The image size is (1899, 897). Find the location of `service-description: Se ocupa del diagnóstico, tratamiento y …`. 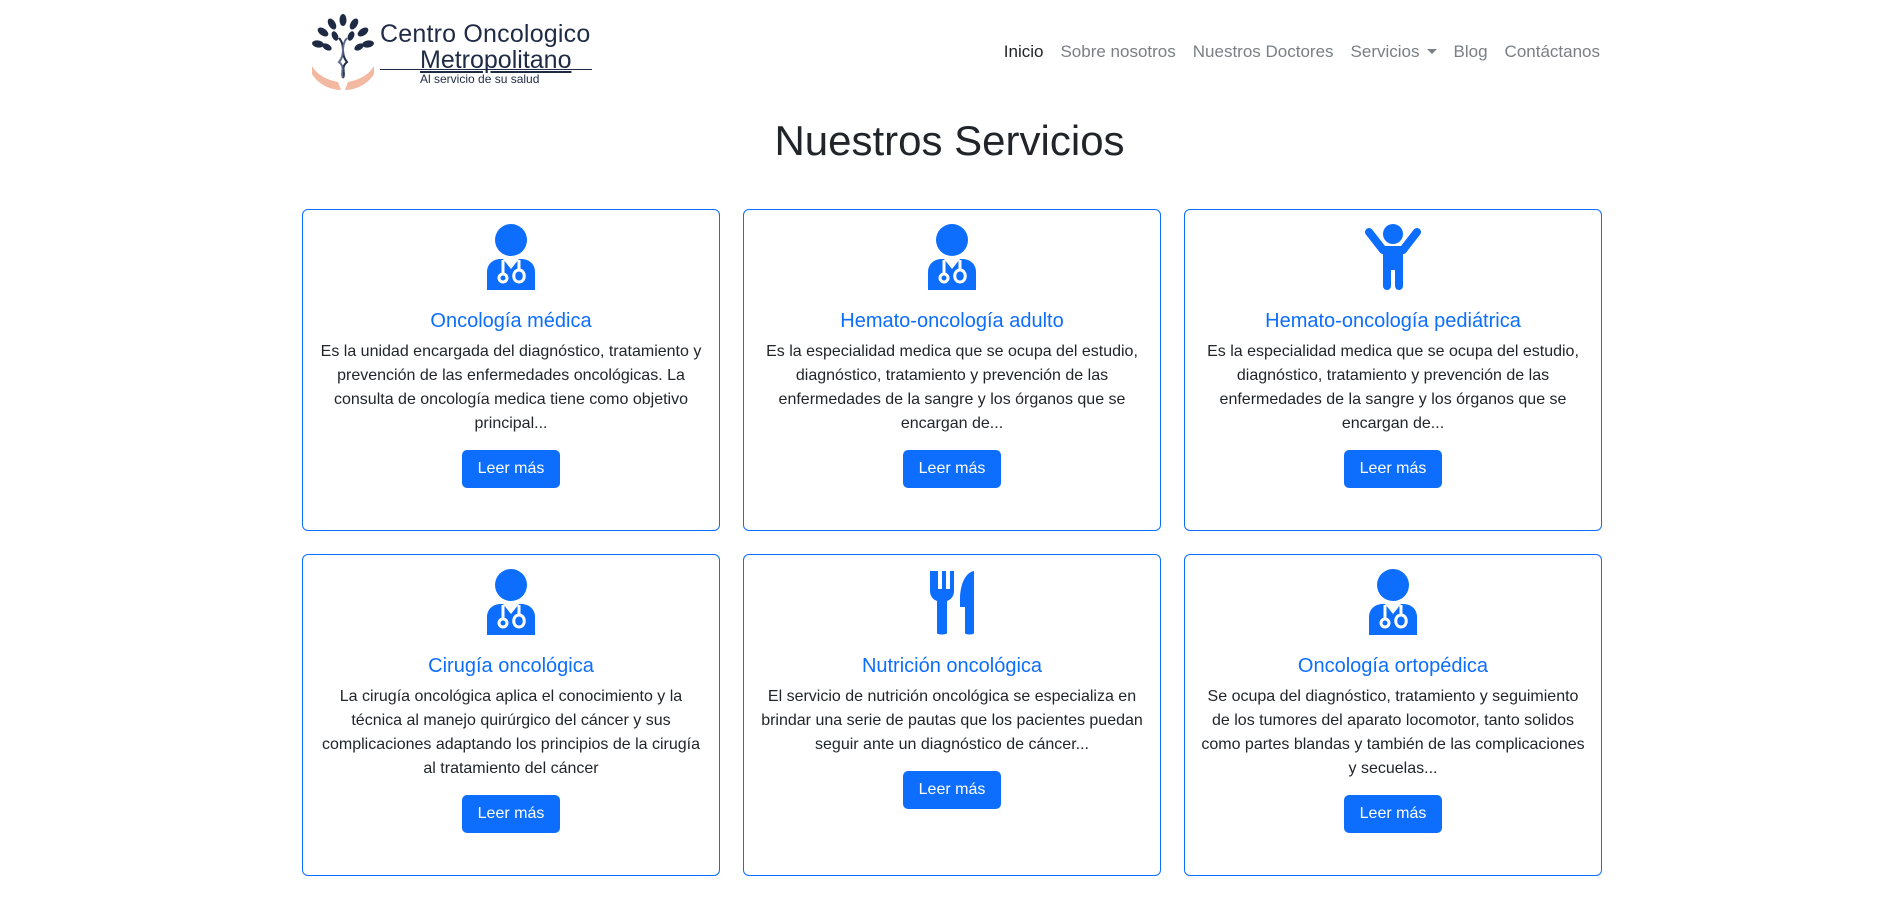

service-description: Se ocupa del diagnóstico, tratamiento y … is located at coordinates (1393, 732).